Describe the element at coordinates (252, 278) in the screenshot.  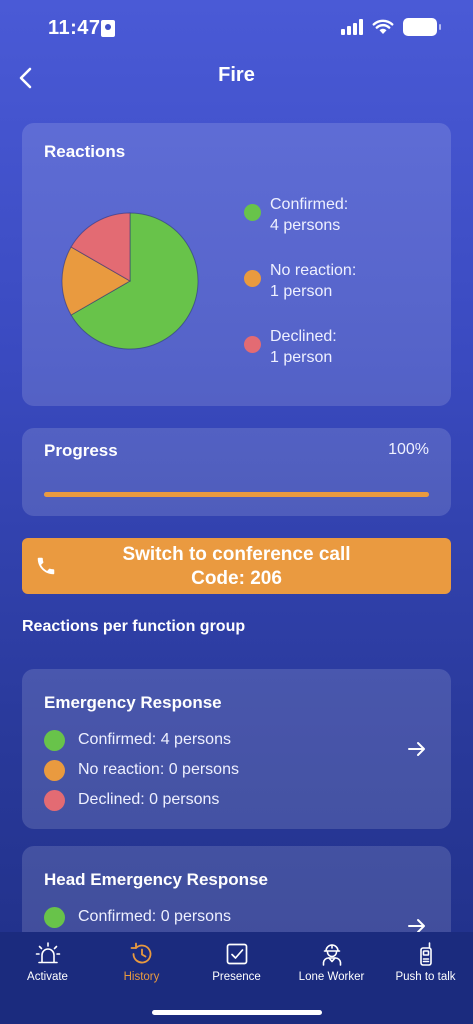
I see `legend-dot-no-reaction` at that location.